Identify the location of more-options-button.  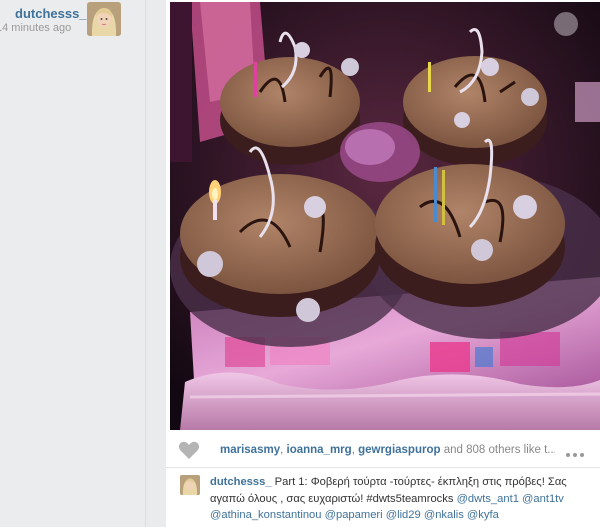
(579, 450).